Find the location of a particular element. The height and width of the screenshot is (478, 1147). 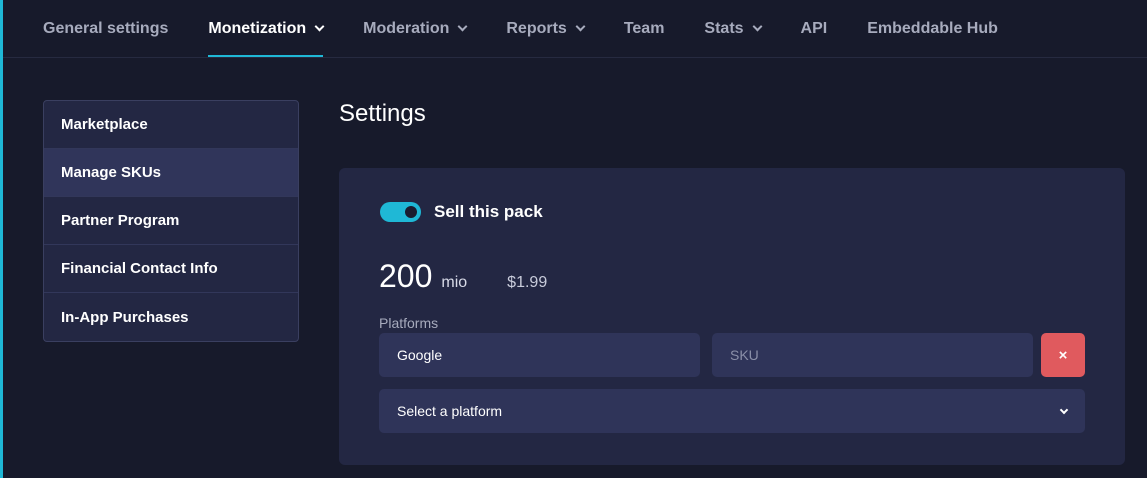

sell-toggle-row: Sell this pack is located at coordinates (461, 212).